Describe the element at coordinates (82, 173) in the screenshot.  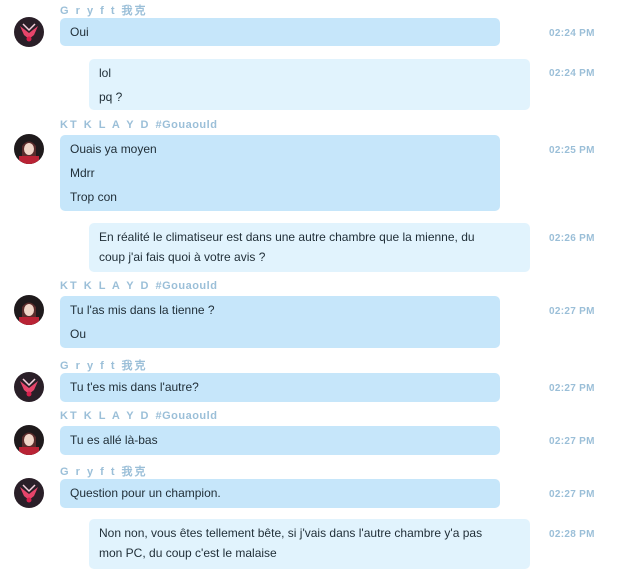
I see `message-text: Mdrr` at that location.